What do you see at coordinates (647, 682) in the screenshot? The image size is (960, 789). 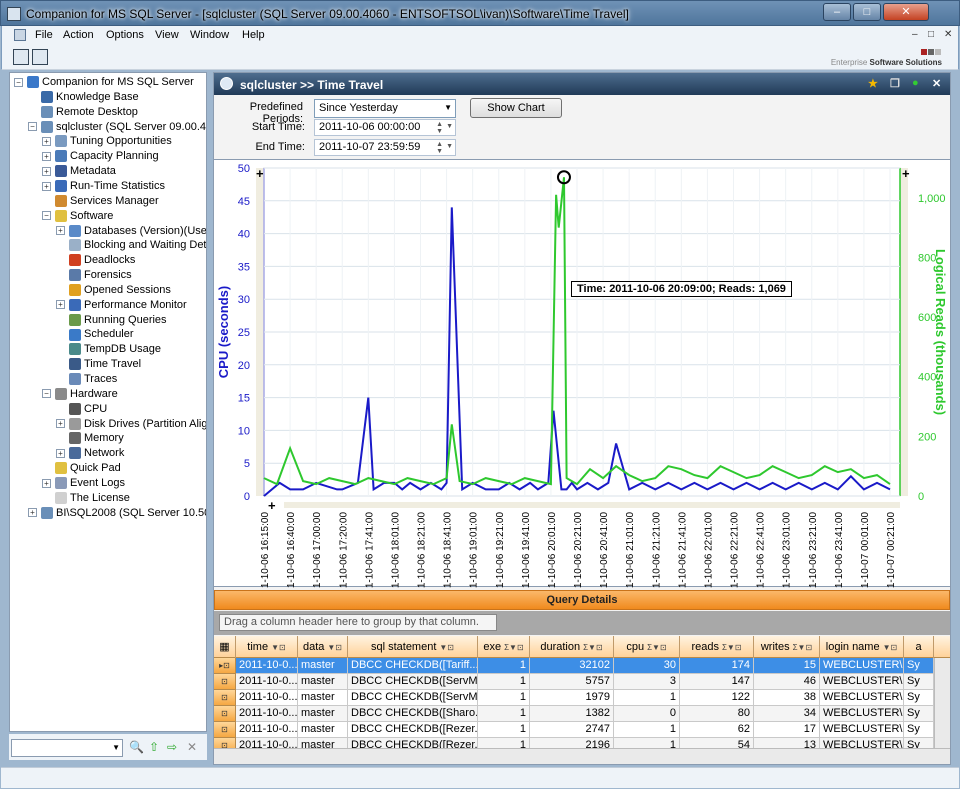 I see `table-cell: 3` at bounding box center [647, 682].